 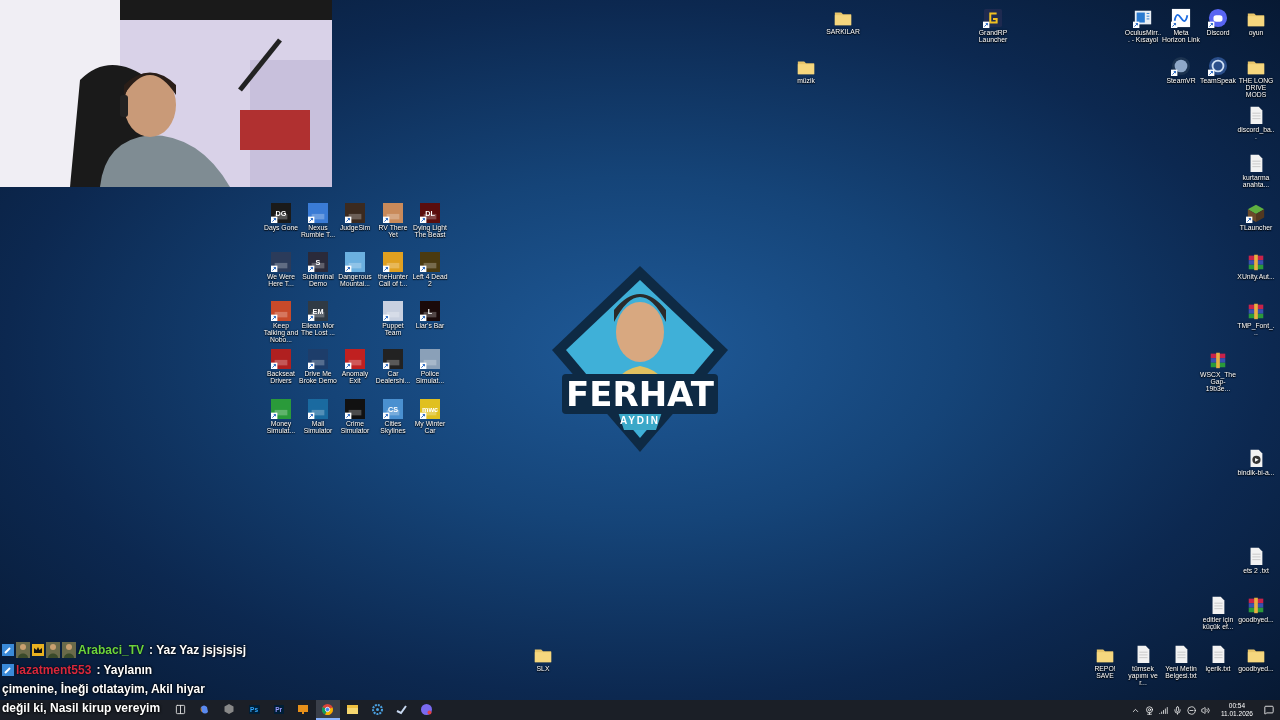 I want to click on game-icon: DL, so click(x=430, y=213).